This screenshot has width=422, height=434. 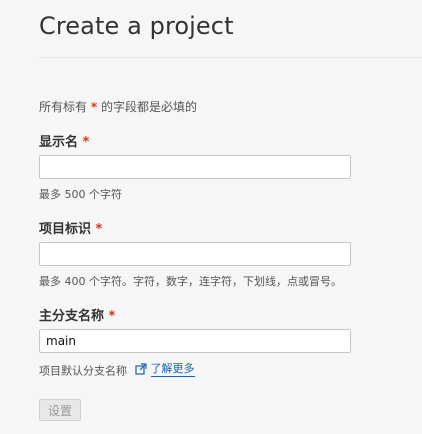 I want to click on identifier-label: 项目标识 *, so click(x=70, y=227).